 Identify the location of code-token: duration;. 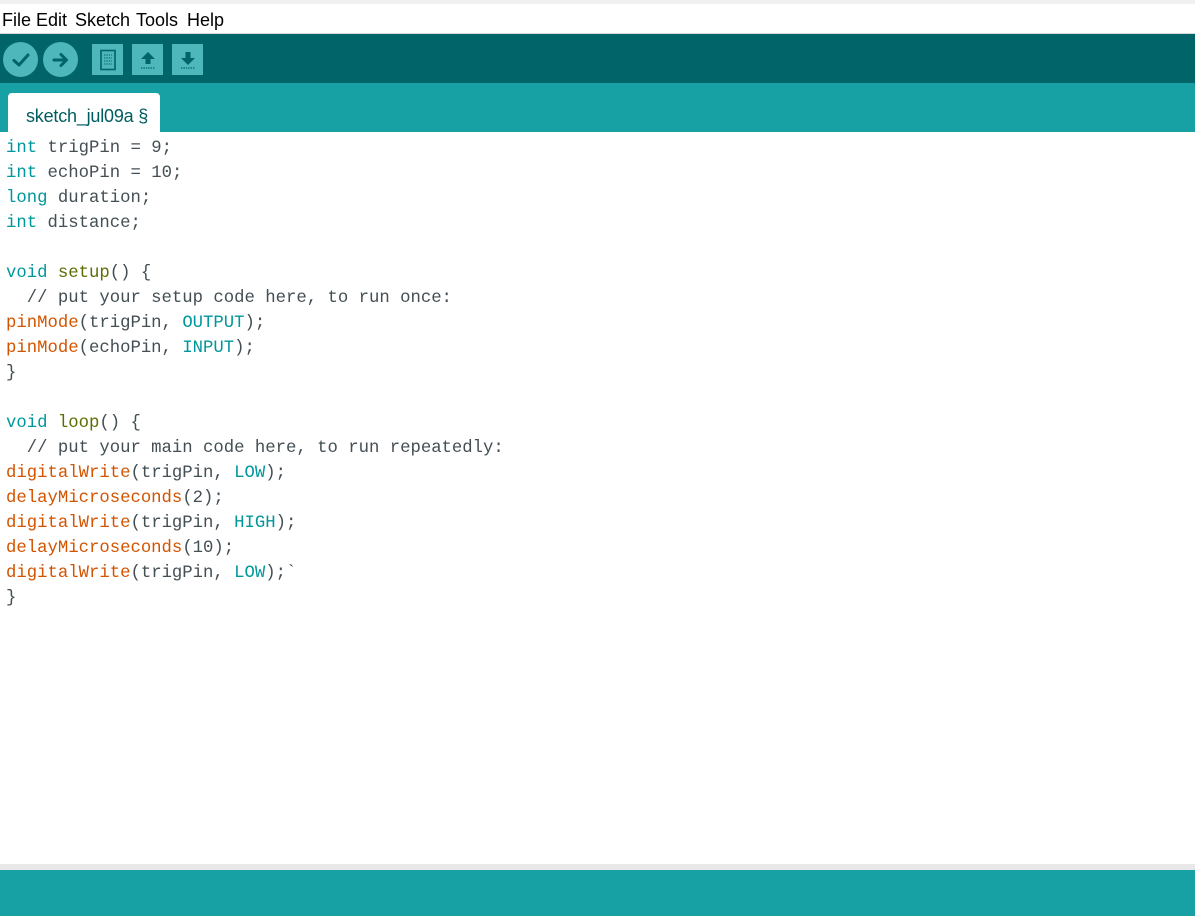
(99, 198).